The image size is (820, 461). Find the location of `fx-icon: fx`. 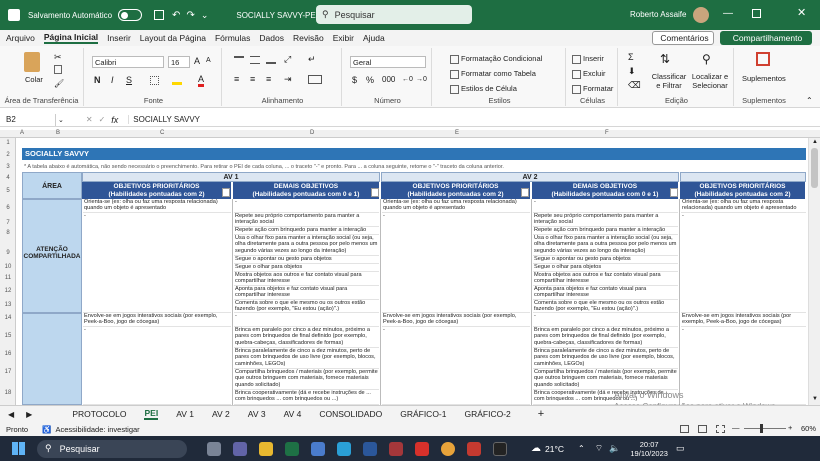

fx-icon: fx is located at coordinates (114, 120).